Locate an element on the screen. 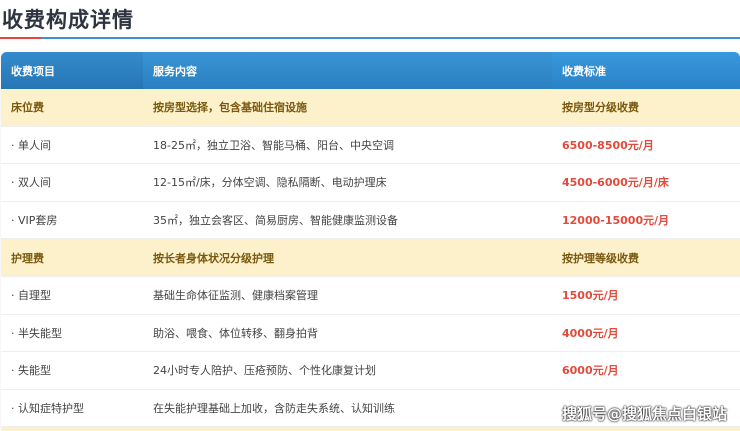 The width and height of the screenshot is (740, 431). row-price: 按房型分级收费 is located at coordinates (600, 108).